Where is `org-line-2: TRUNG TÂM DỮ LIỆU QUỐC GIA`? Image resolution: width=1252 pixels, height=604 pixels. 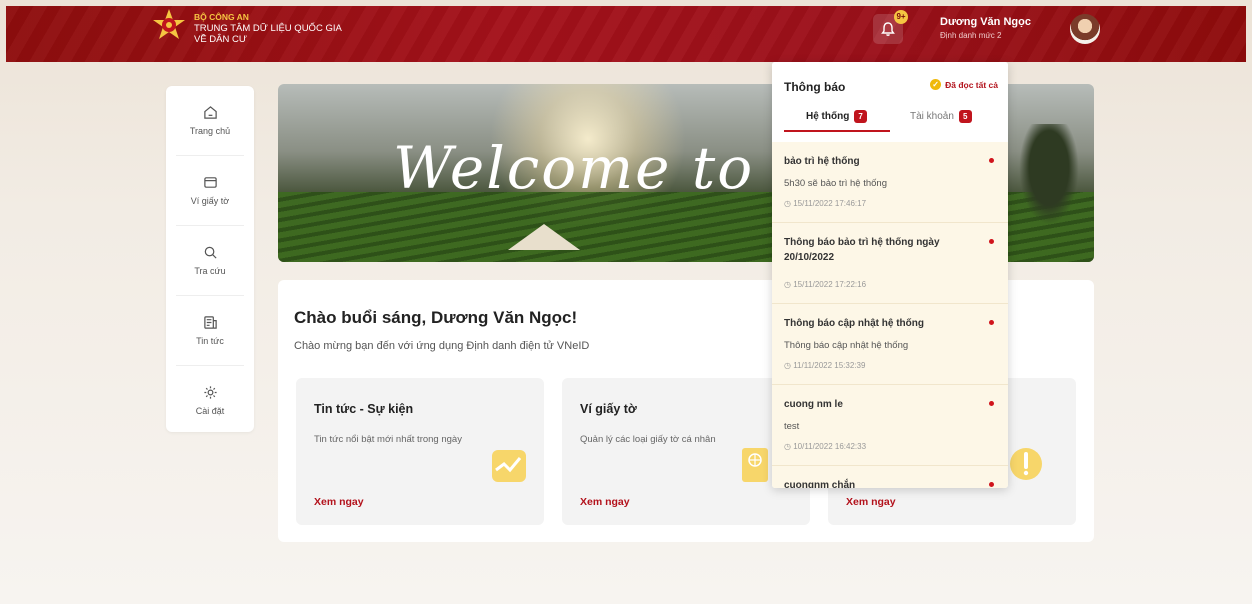
org-line-2: TRUNG TÂM DỮ LIỆU QUỐC GIA is located at coordinates (268, 28).